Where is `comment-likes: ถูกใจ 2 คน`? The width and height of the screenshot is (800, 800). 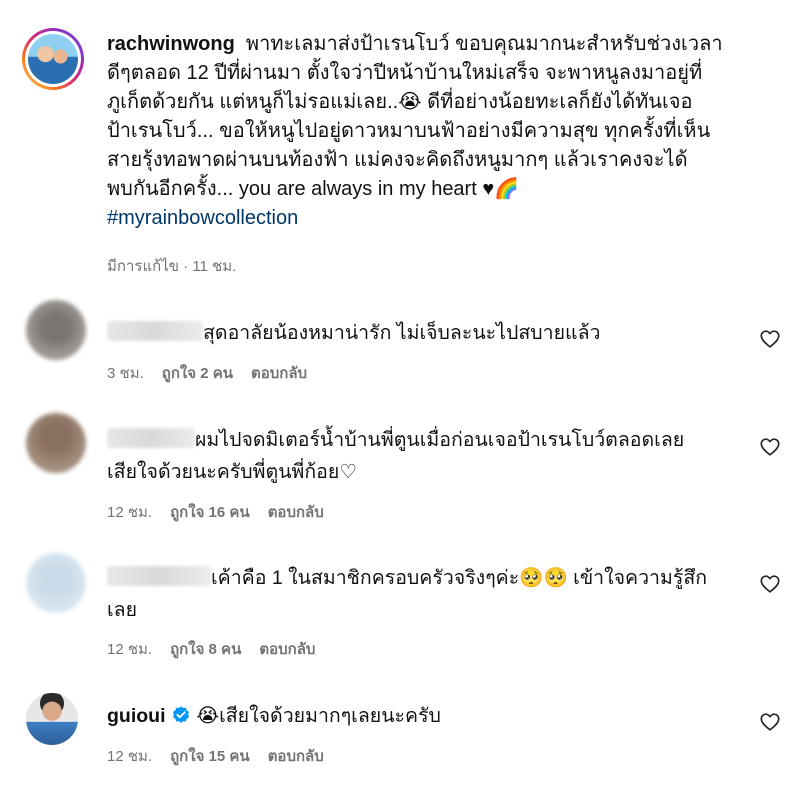 comment-likes: ถูกใจ 2 คน is located at coordinates (197, 373).